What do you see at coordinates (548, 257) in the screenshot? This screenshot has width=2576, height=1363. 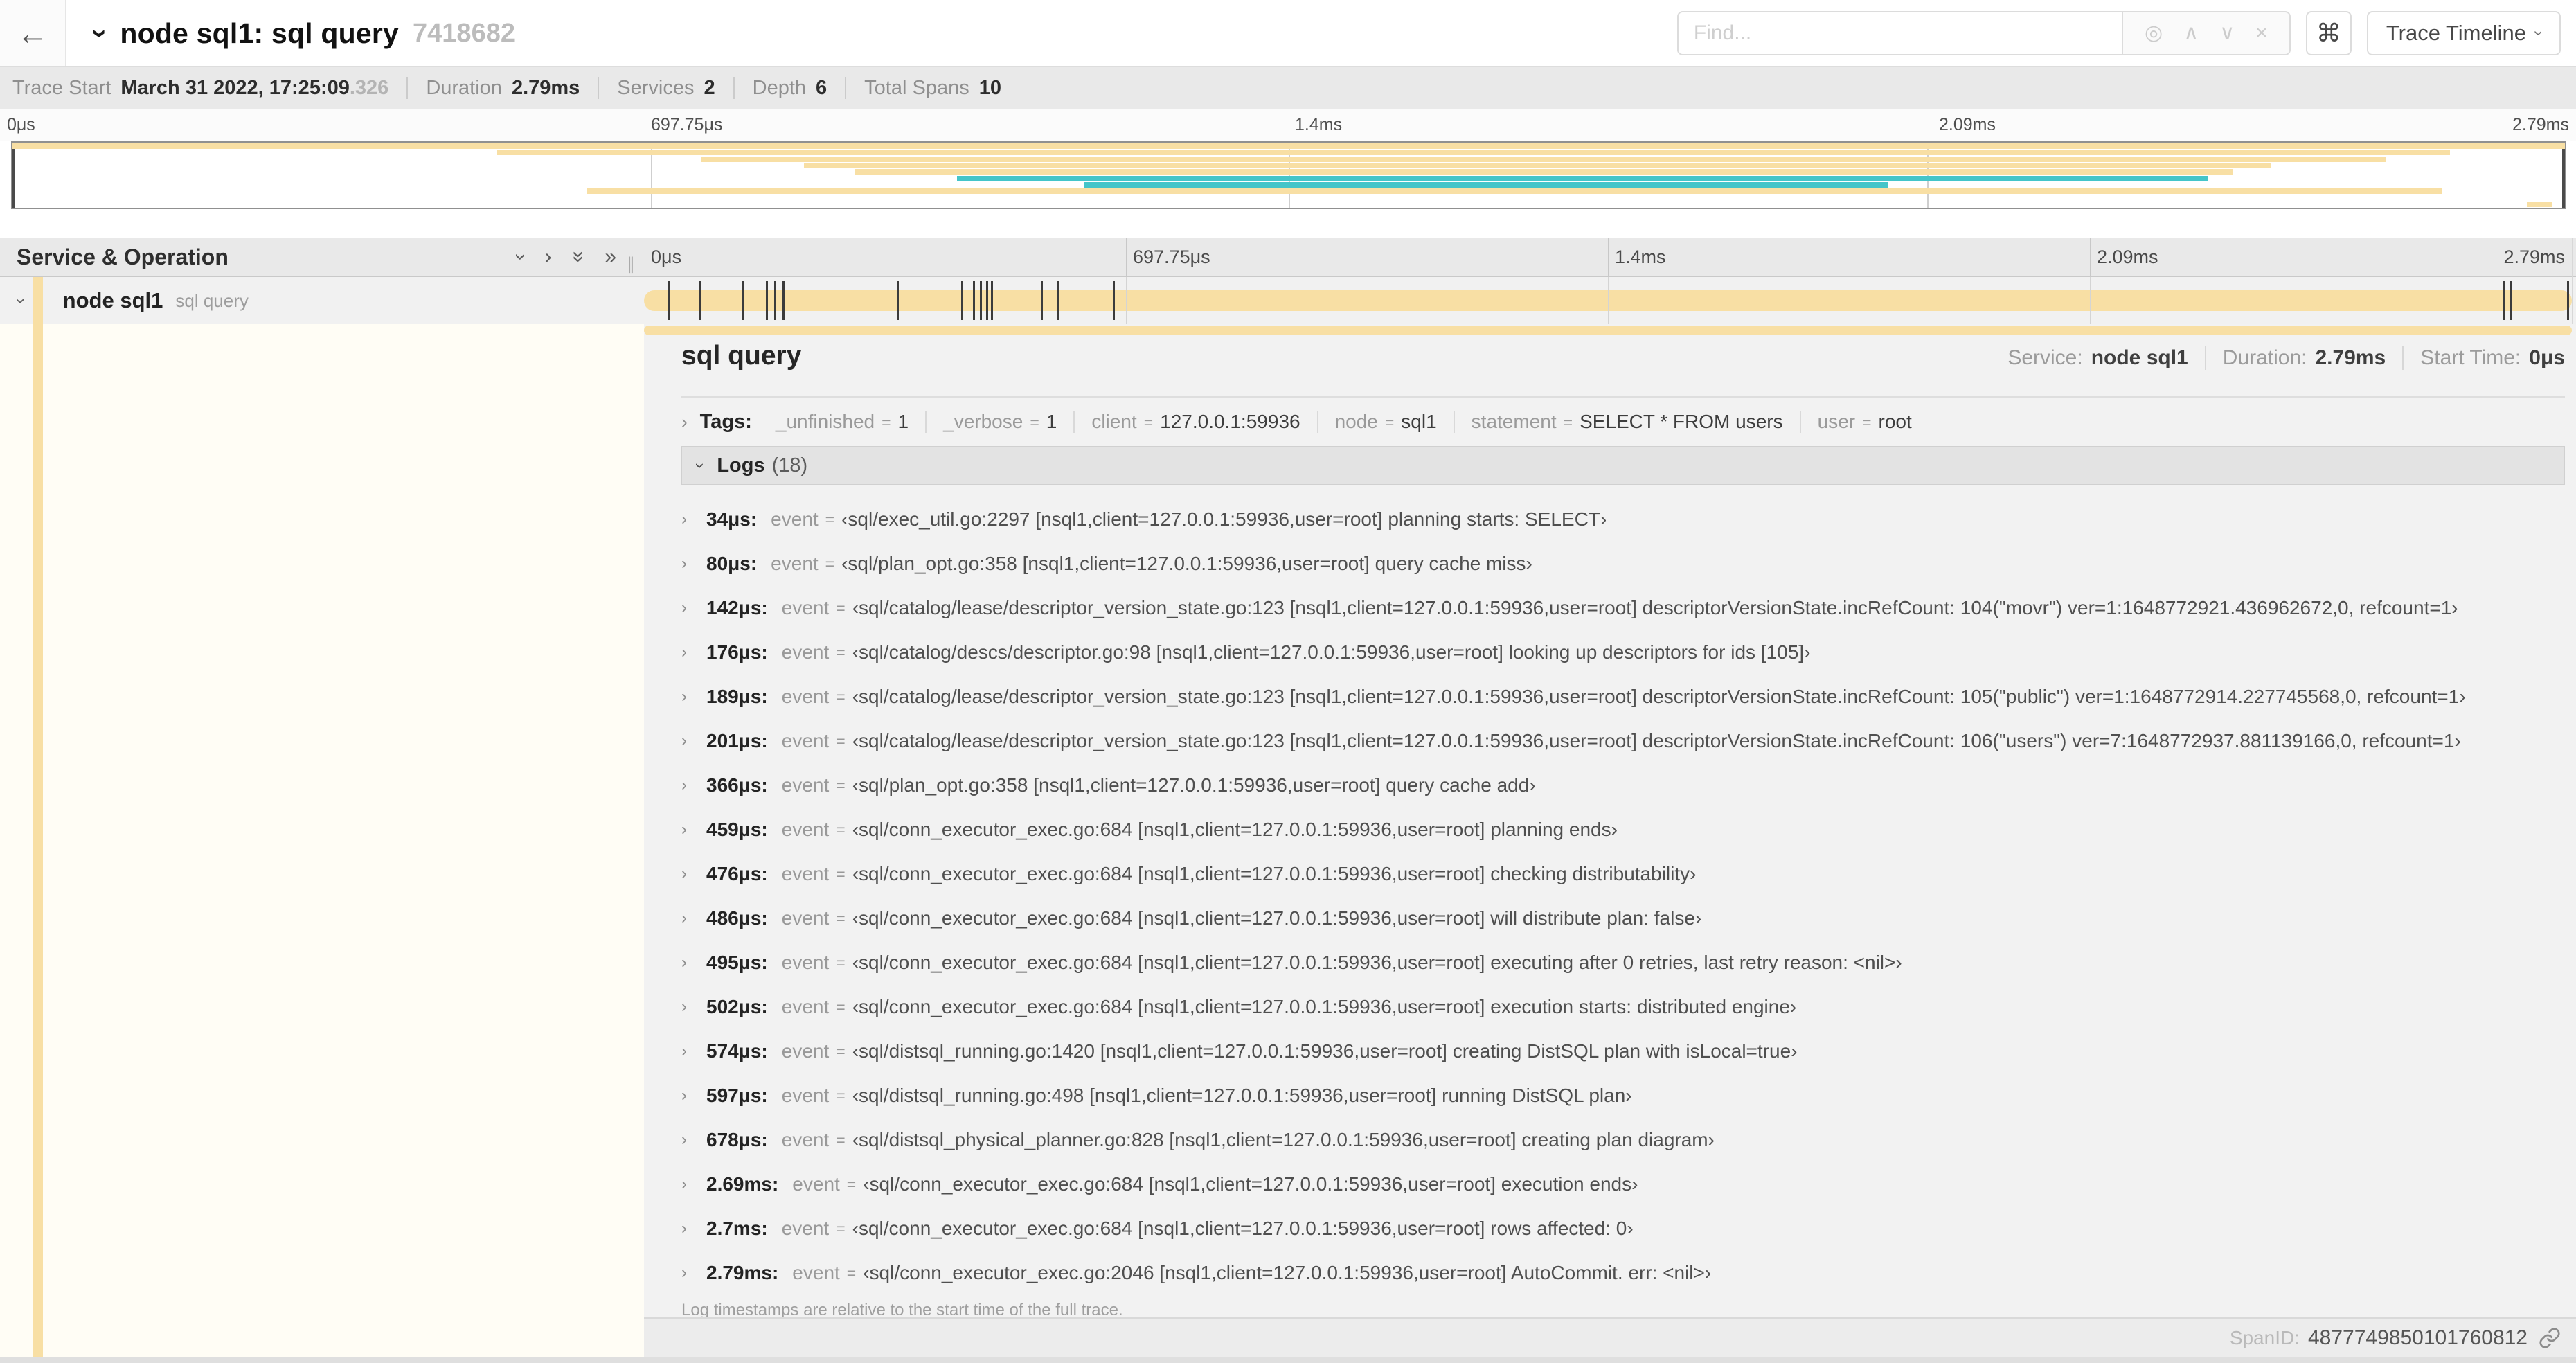 I see `expand-one-icon: ›` at bounding box center [548, 257].